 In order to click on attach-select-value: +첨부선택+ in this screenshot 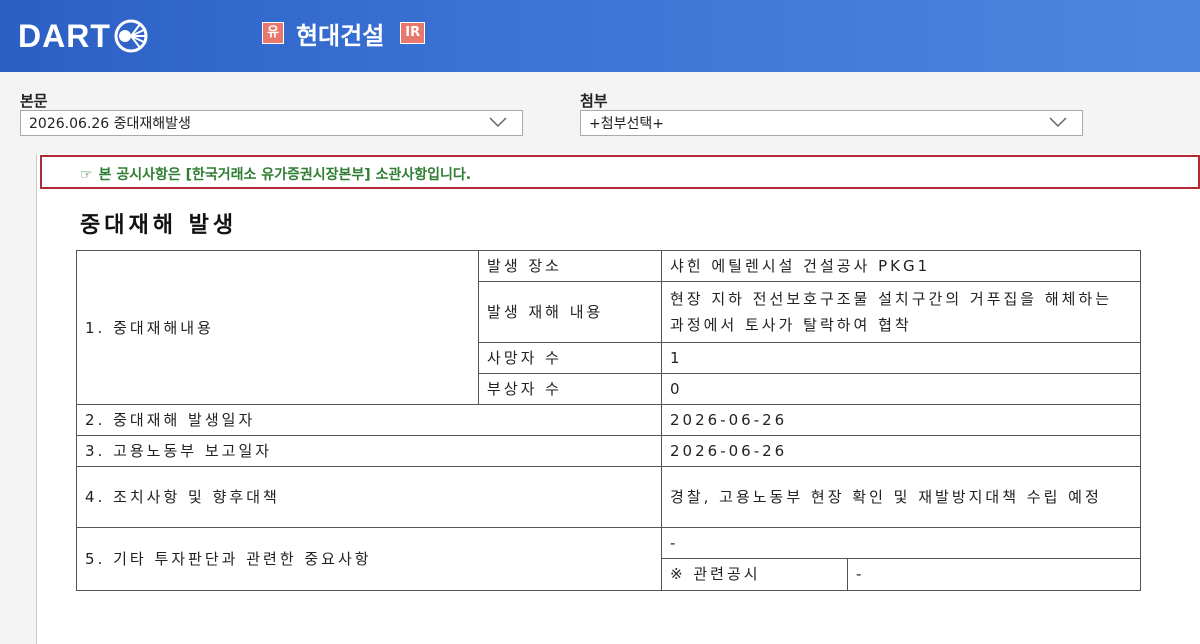, I will do `click(626, 124)`.